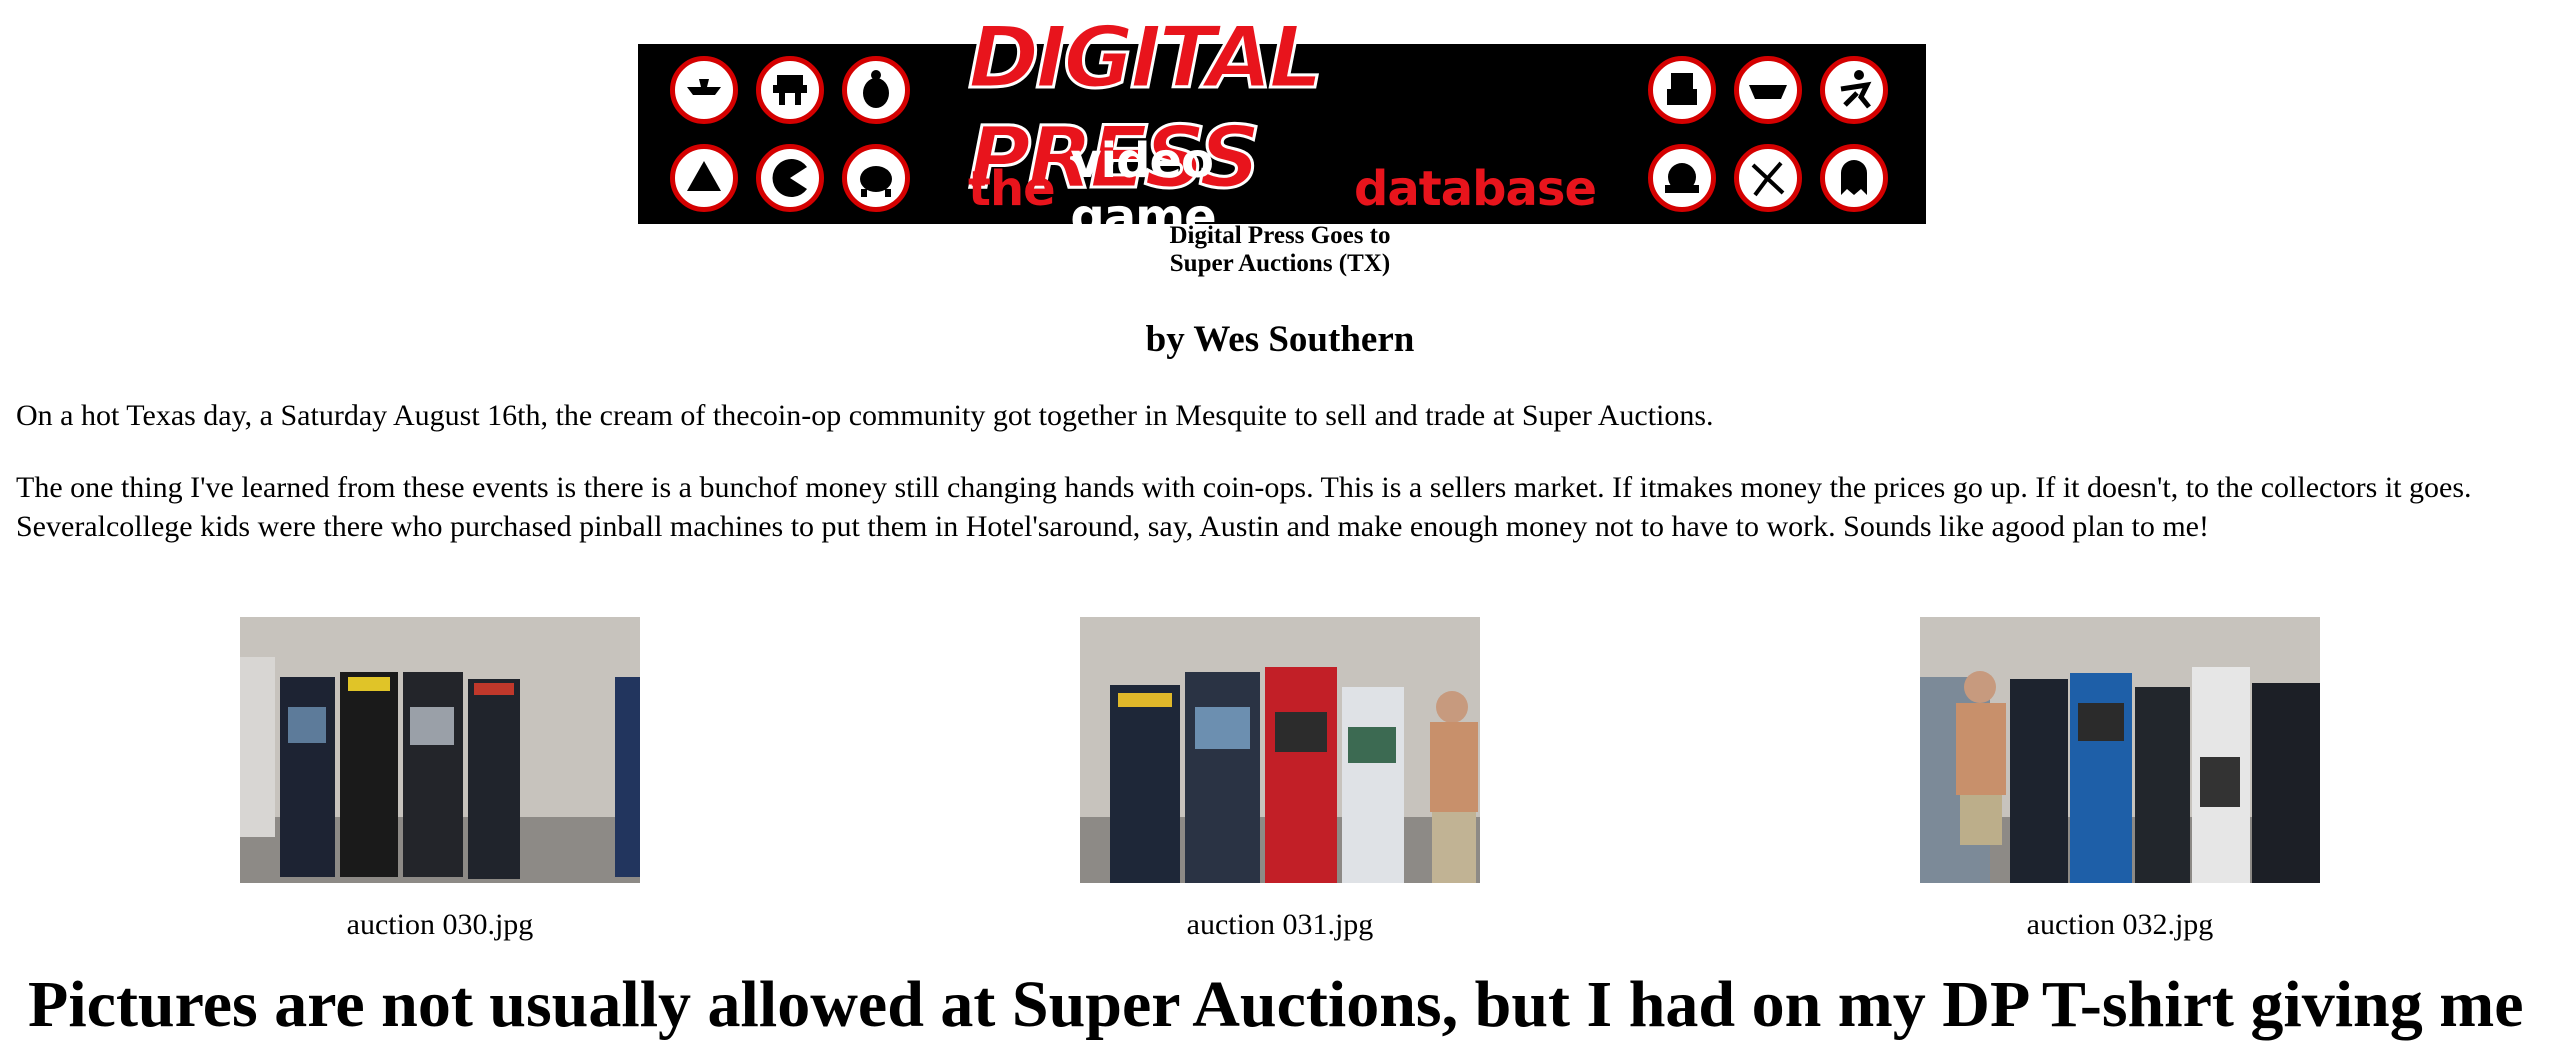  Describe the element at coordinates (876, 178) in the screenshot. I see `alien-icon` at that location.